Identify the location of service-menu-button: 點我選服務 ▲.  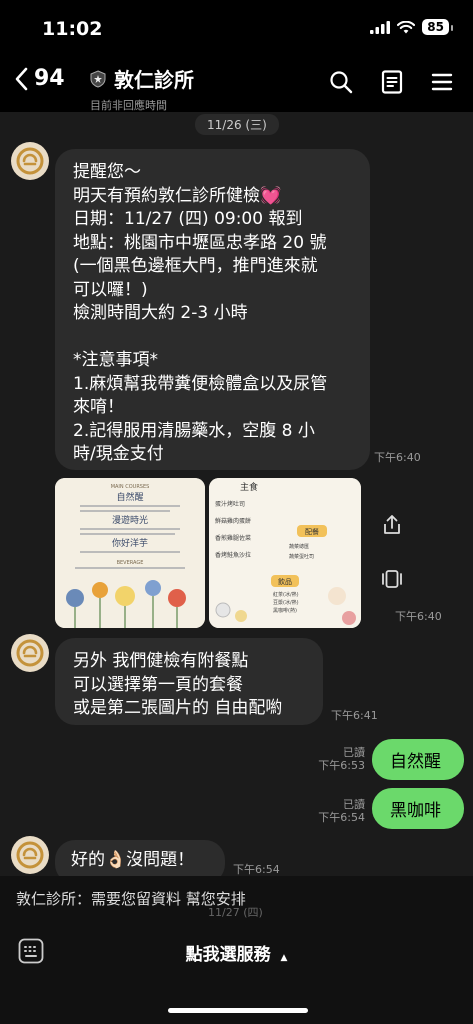
(236, 952).